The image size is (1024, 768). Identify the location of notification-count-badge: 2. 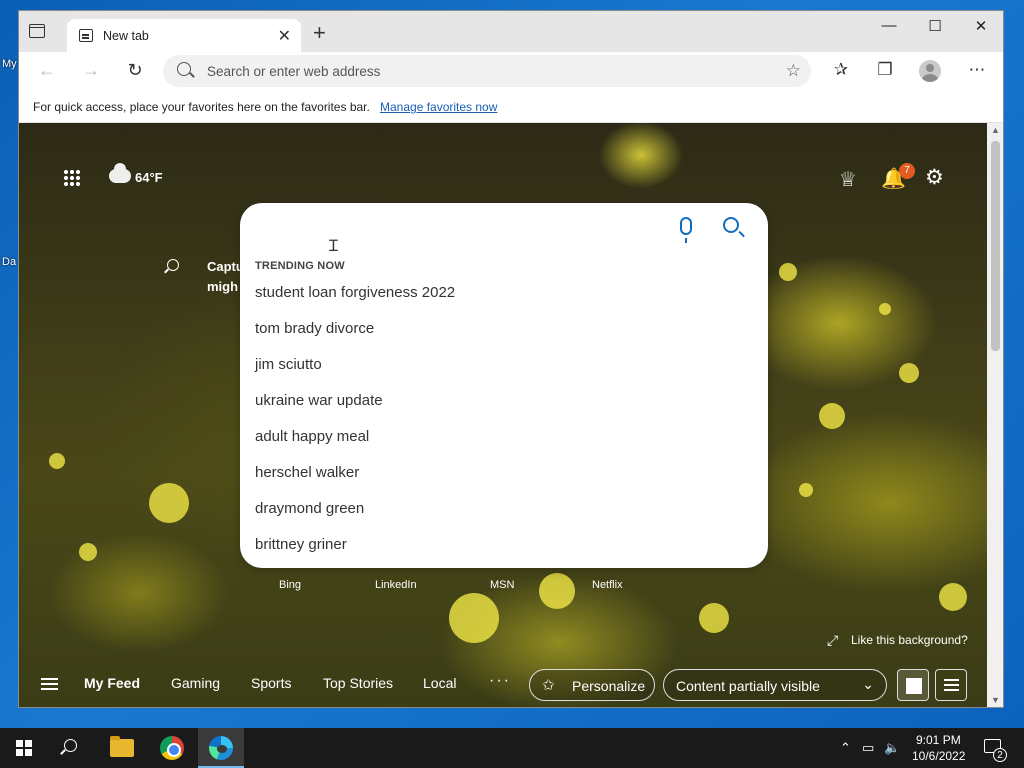
(1000, 755).